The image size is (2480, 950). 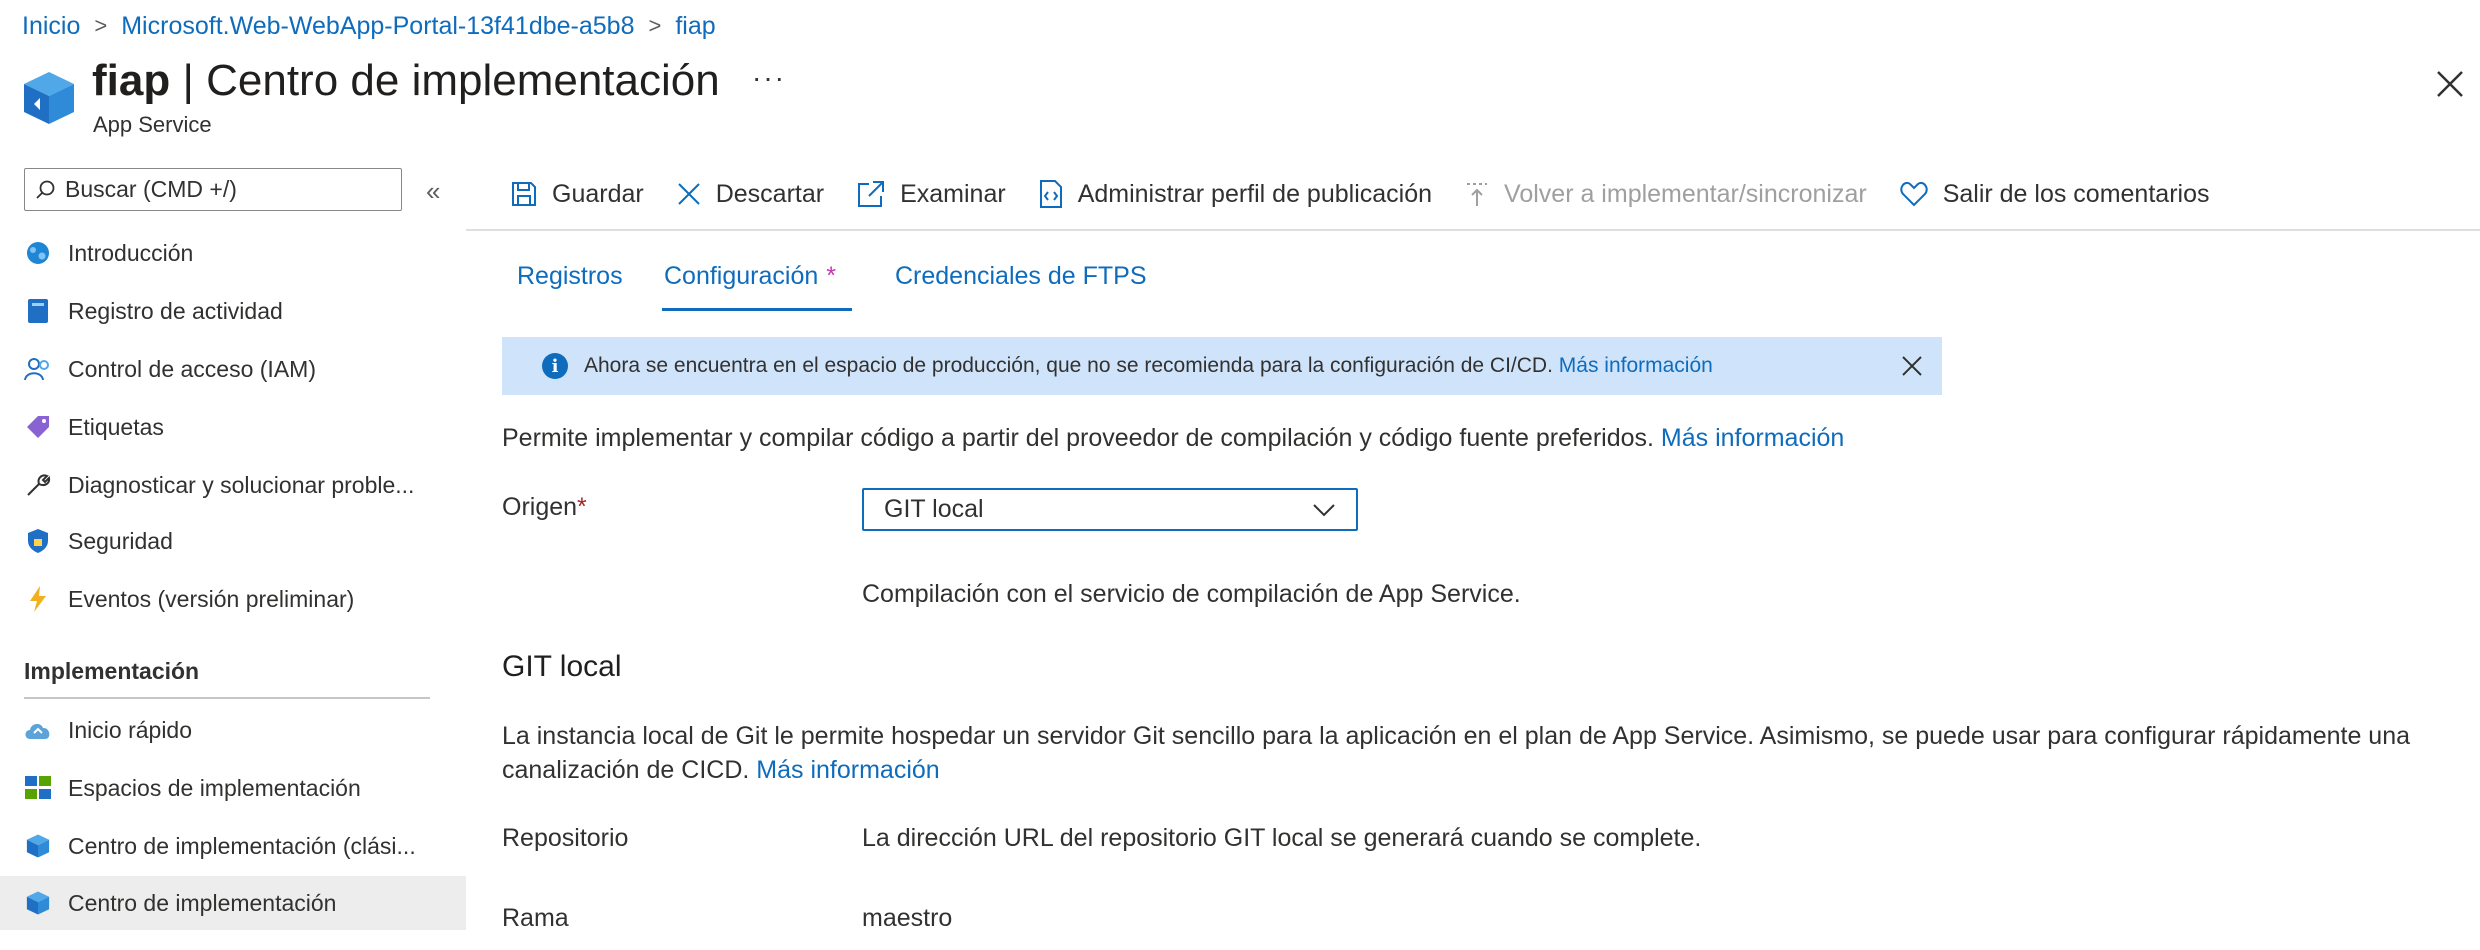 What do you see at coordinates (535, 918) in the screenshot?
I see `branch-label: Rama` at bounding box center [535, 918].